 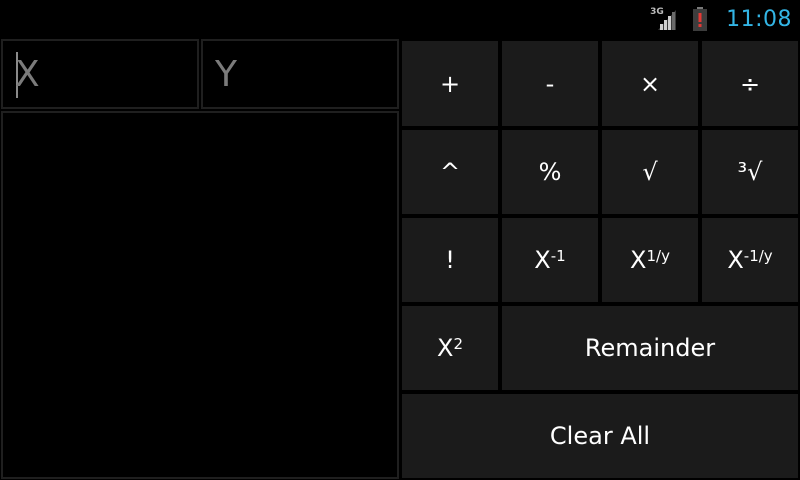 I want to click on remainder-button: Remainder, so click(x=650, y=348).